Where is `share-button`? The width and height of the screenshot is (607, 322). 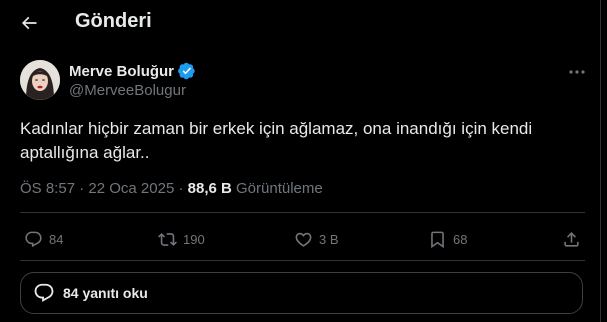 share-button is located at coordinates (571, 239).